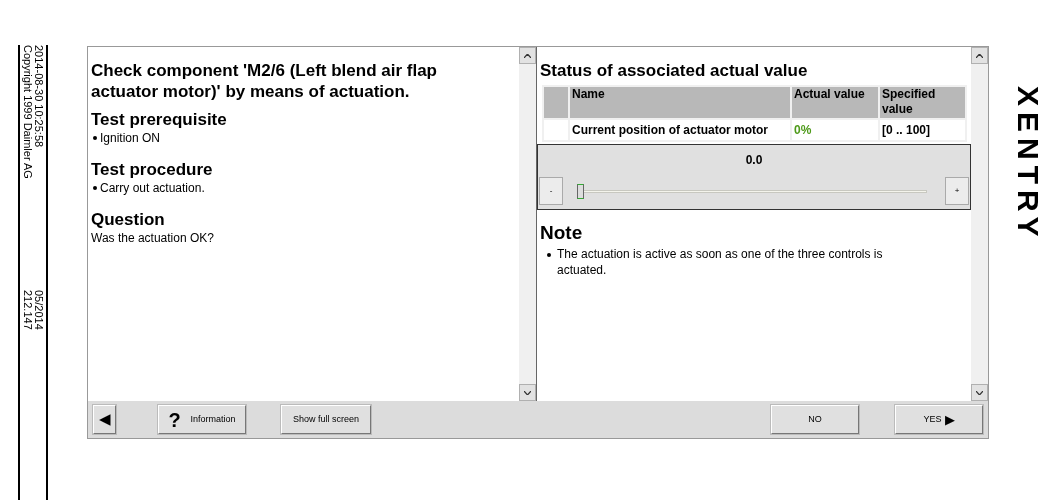 The width and height of the screenshot is (1061, 500). What do you see at coordinates (957, 191) in the screenshot?
I see `increase-button: +` at bounding box center [957, 191].